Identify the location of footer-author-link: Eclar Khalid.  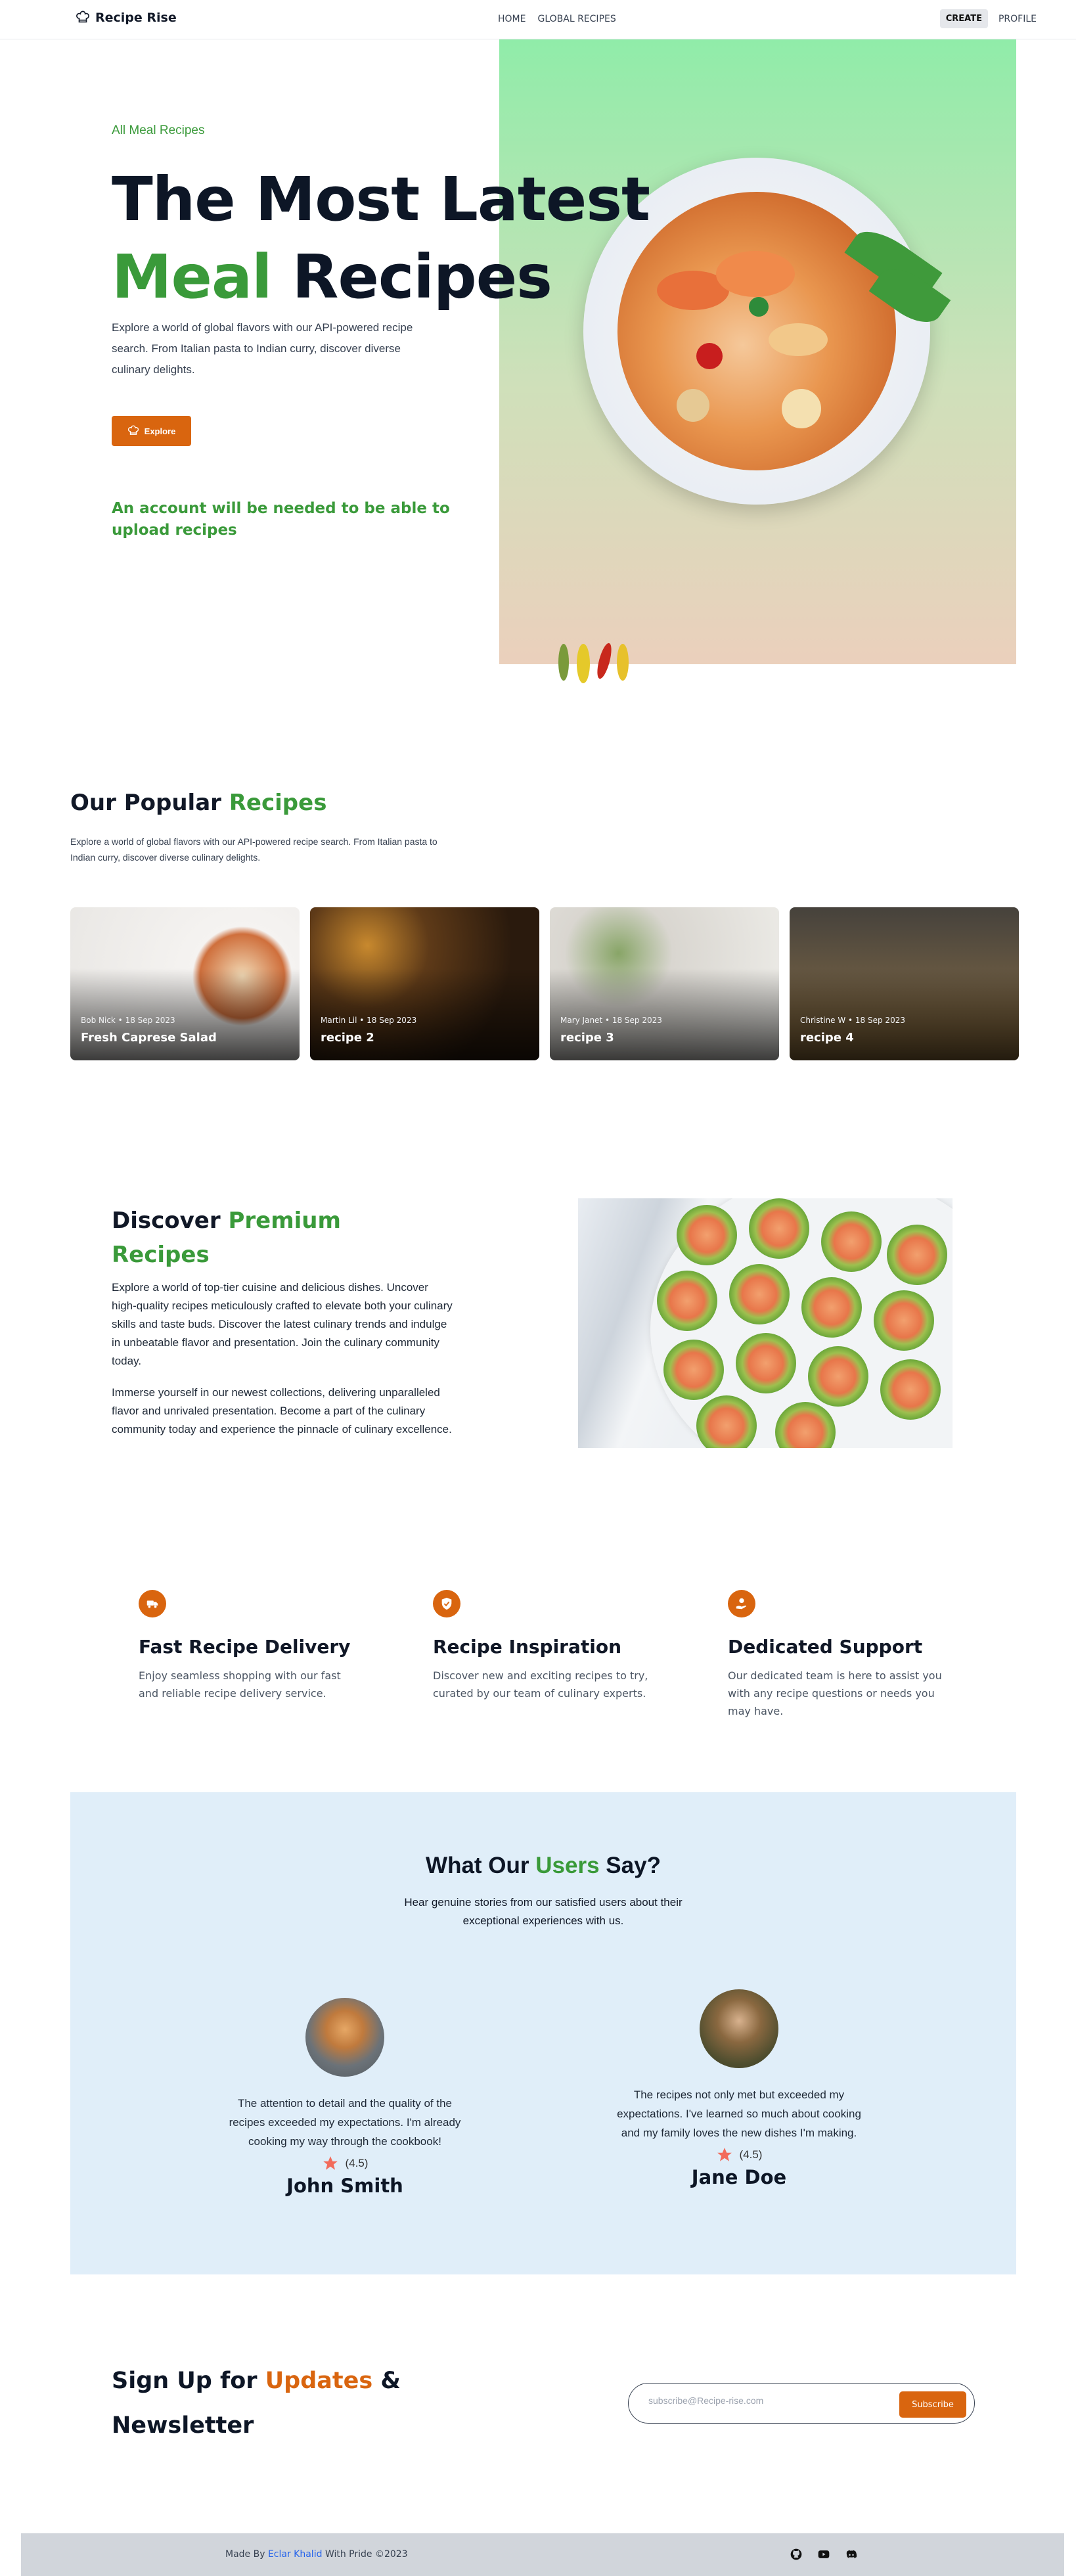
(295, 2554).